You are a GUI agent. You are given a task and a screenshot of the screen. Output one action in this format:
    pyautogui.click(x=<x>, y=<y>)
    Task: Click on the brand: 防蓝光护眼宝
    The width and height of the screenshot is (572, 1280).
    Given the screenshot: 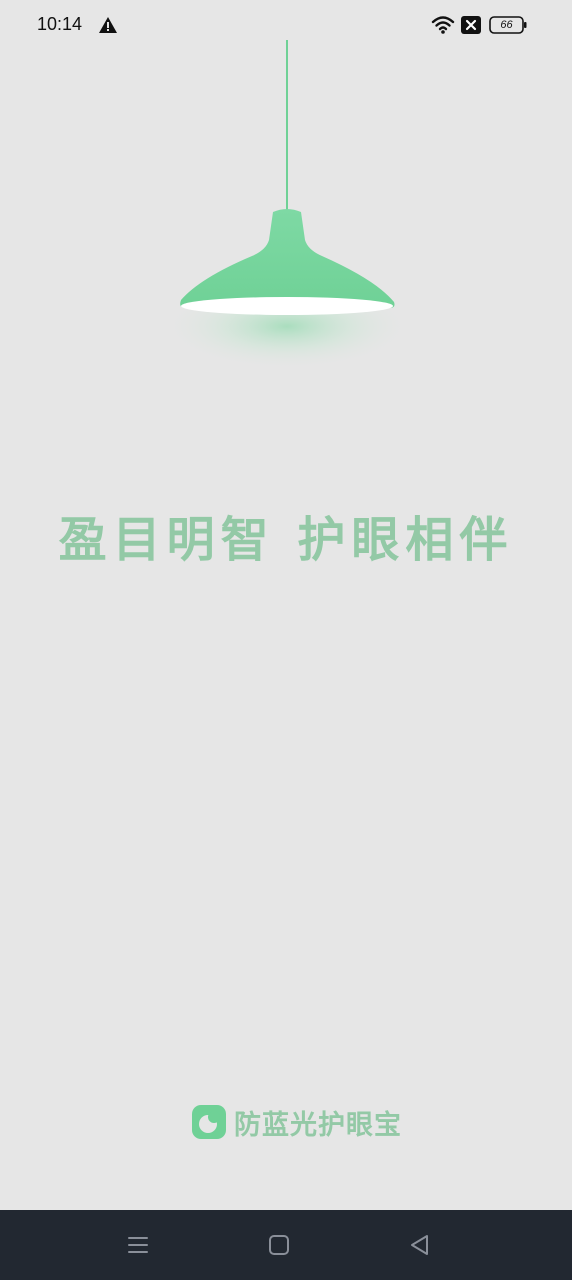 What is the action you would take?
    pyautogui.click(x=297, y=1122)
    